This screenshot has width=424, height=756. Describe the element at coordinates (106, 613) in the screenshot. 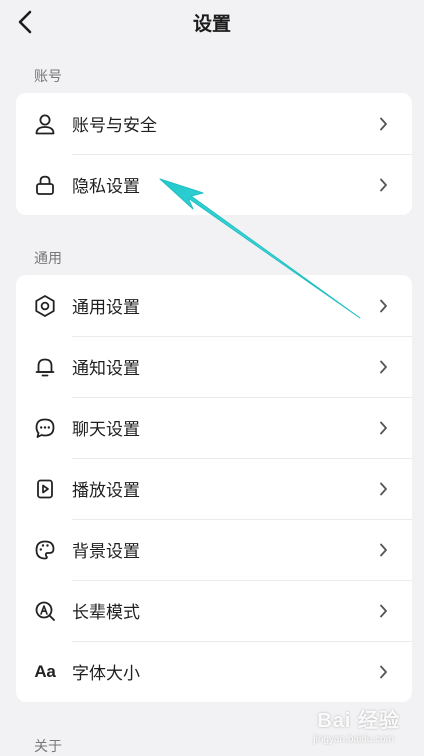

I see `row-label: 长辈模式` at that location.